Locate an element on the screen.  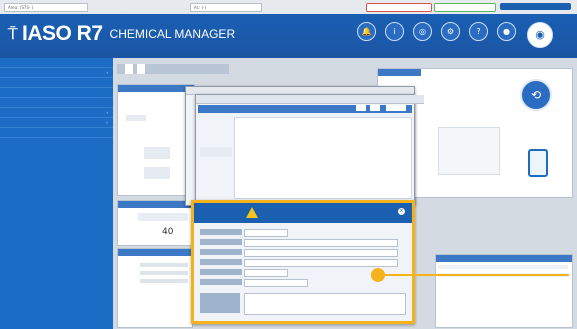
right-table-title is located at coordinates (504, 258).